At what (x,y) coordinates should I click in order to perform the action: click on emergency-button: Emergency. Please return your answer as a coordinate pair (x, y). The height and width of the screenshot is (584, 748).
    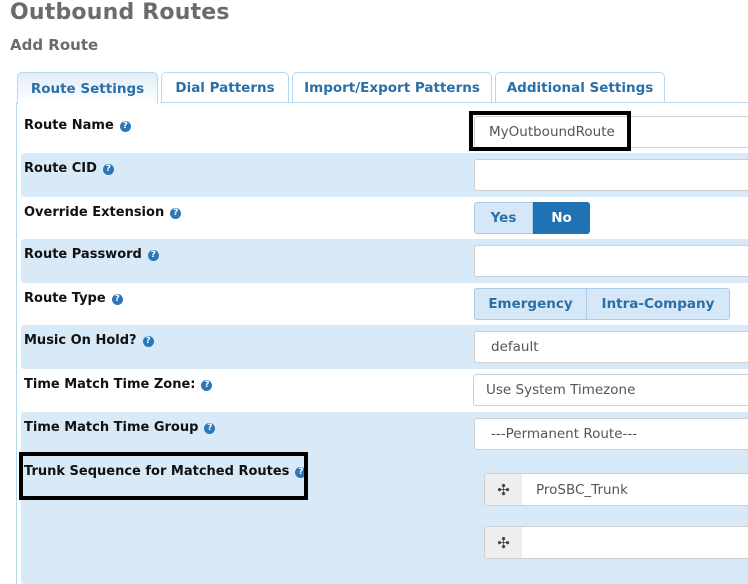
    Looking at the image, I should click on (530, 304).